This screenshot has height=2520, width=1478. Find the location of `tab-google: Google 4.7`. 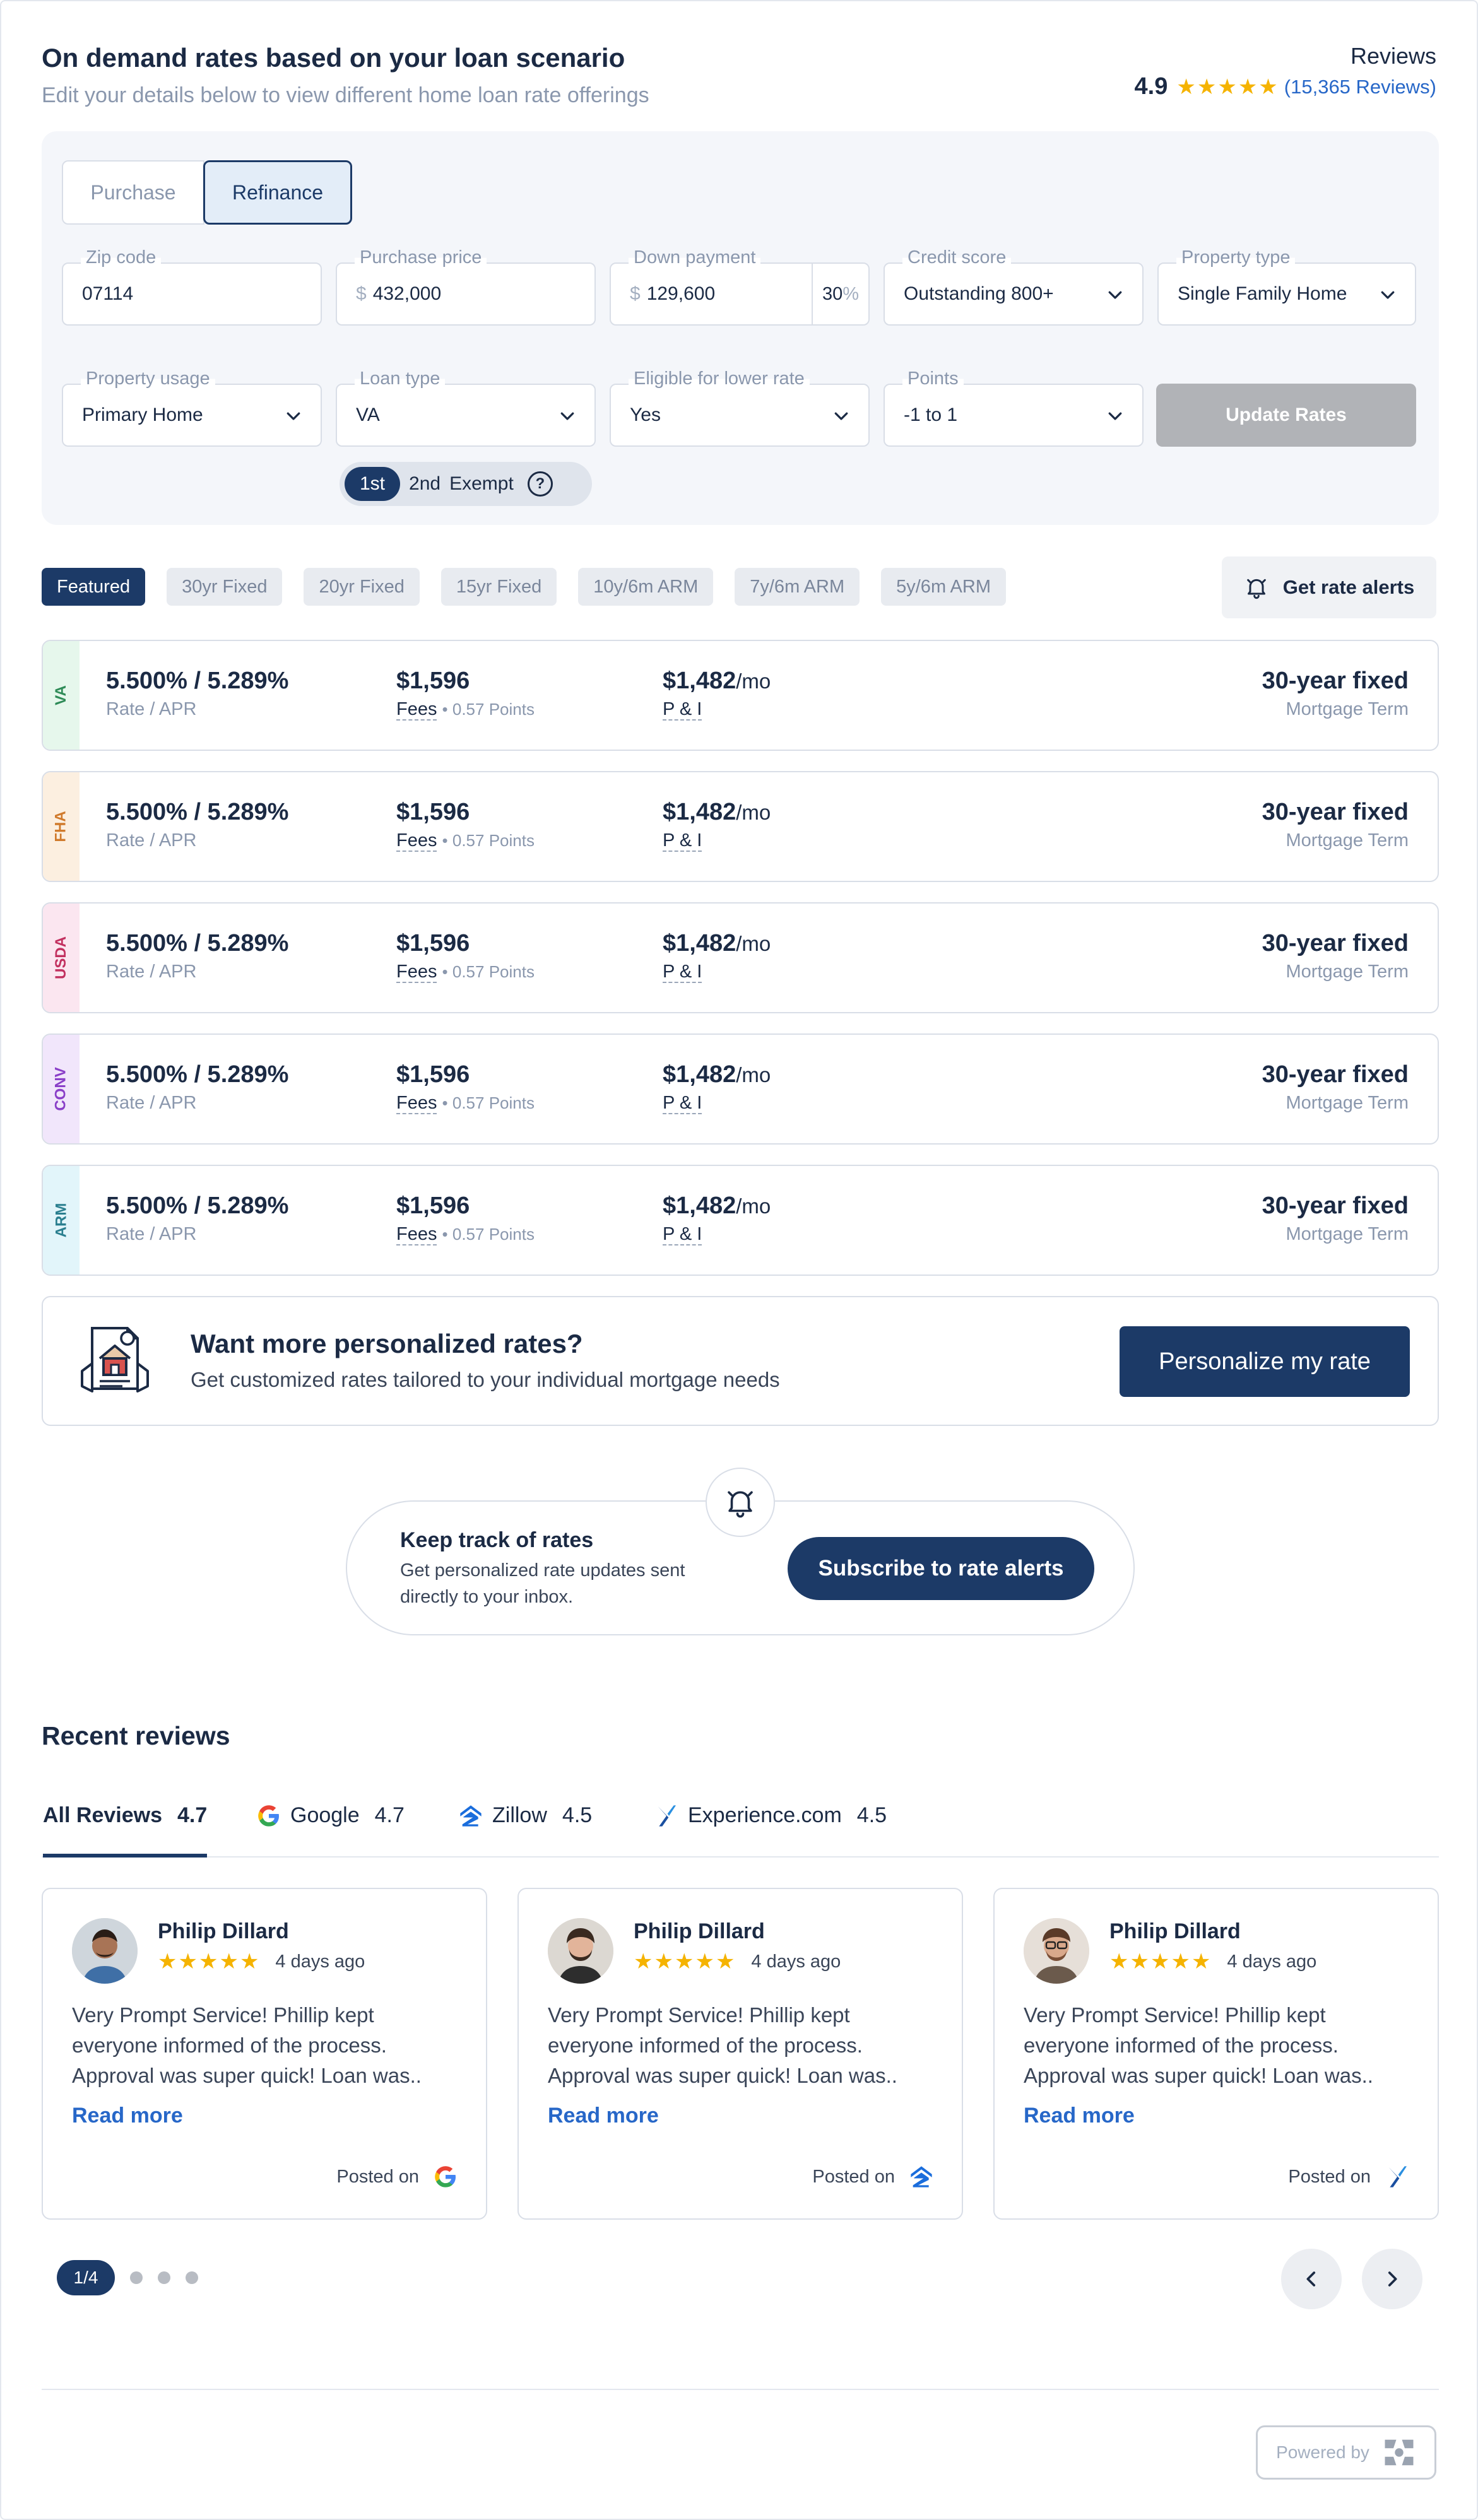

tab-google: Google 4.7 is located at coordinates (330, 1830).